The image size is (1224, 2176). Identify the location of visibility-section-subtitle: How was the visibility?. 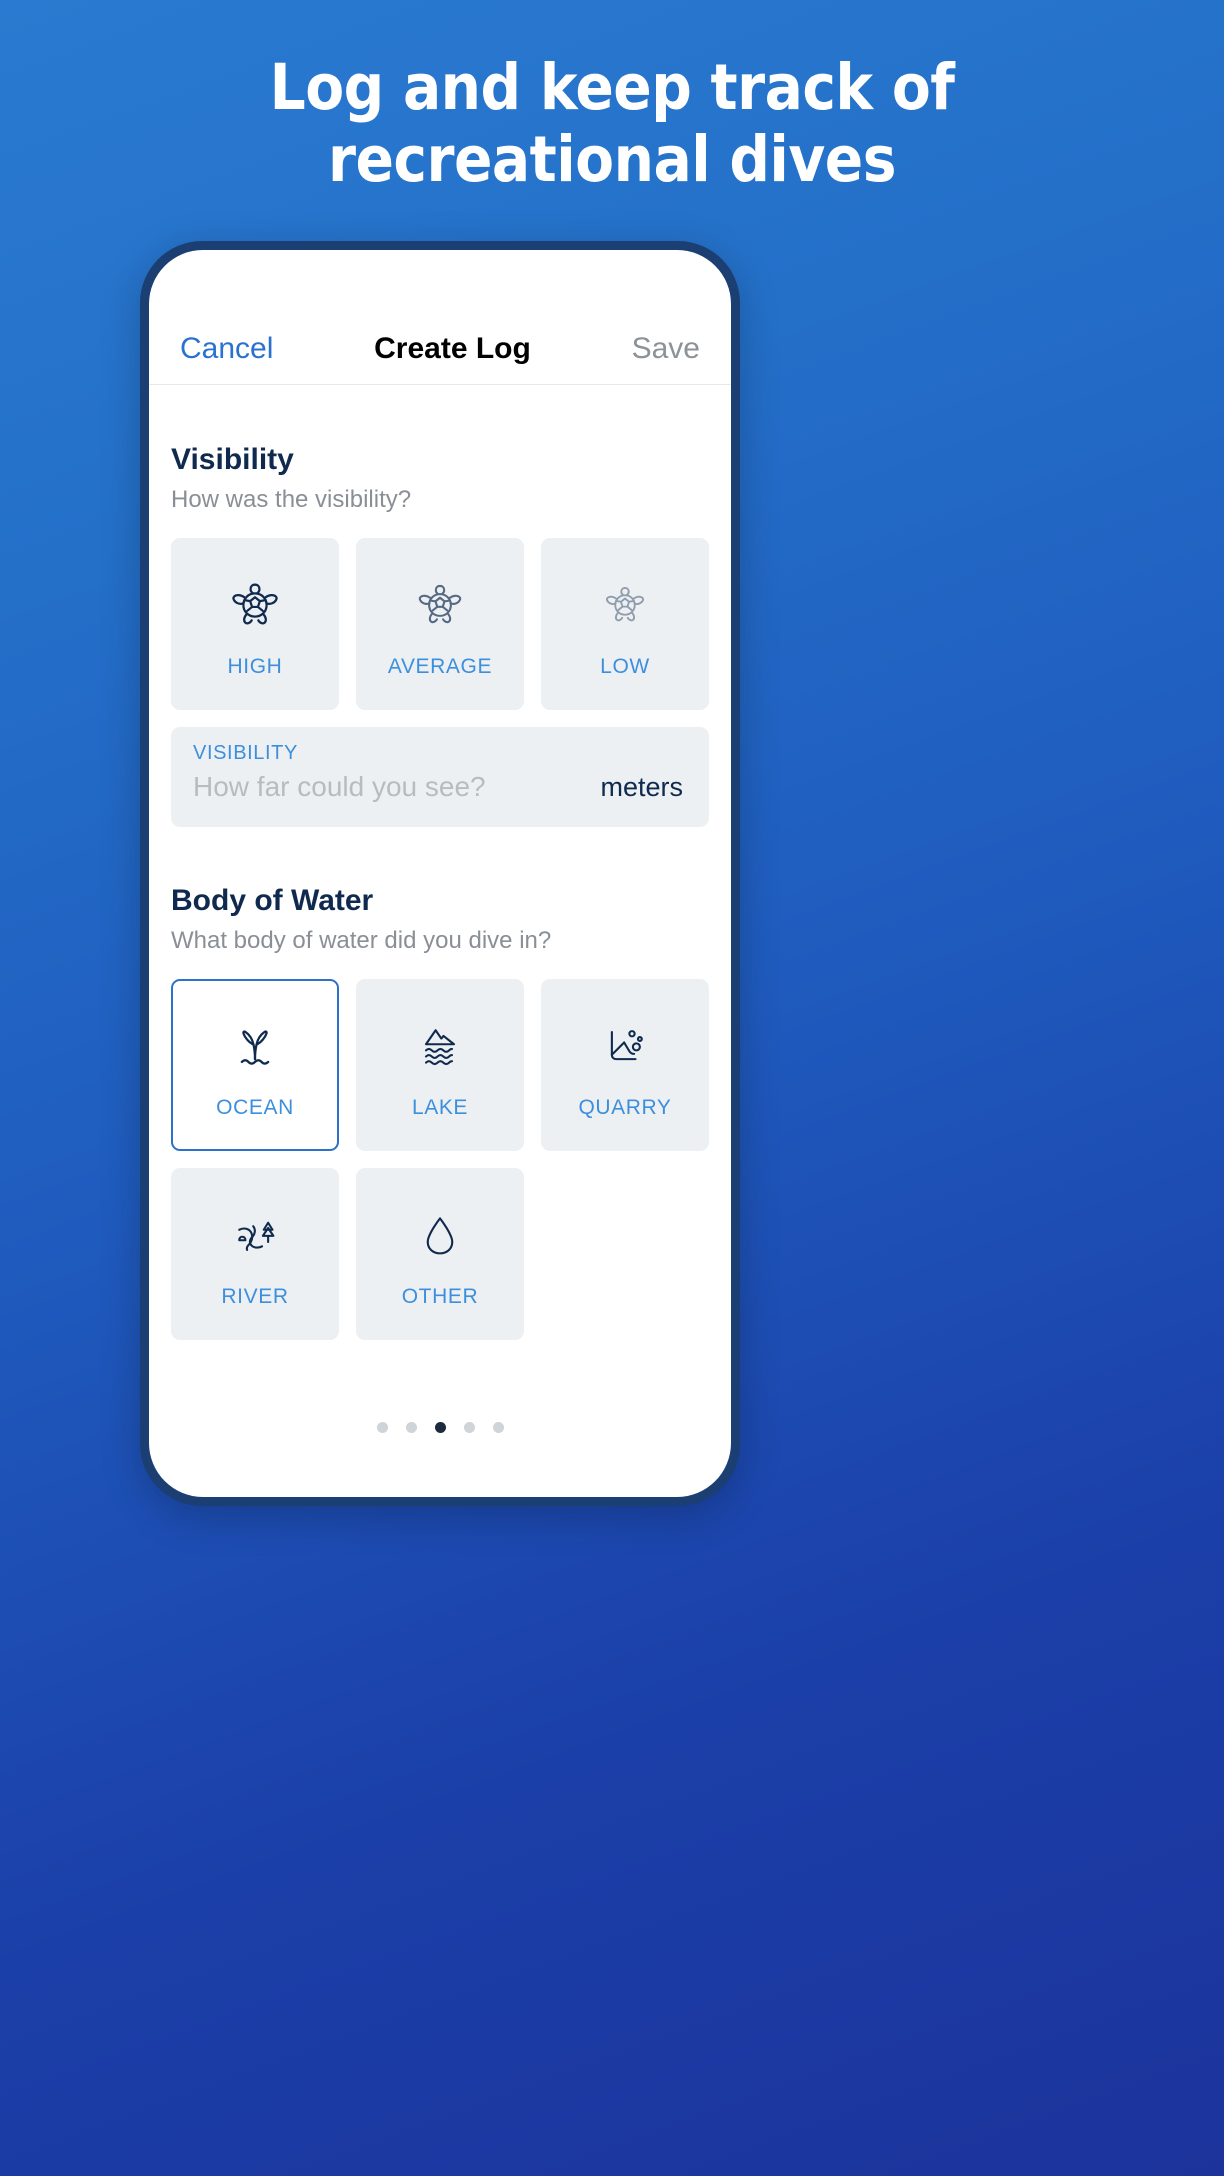
(291, 499).